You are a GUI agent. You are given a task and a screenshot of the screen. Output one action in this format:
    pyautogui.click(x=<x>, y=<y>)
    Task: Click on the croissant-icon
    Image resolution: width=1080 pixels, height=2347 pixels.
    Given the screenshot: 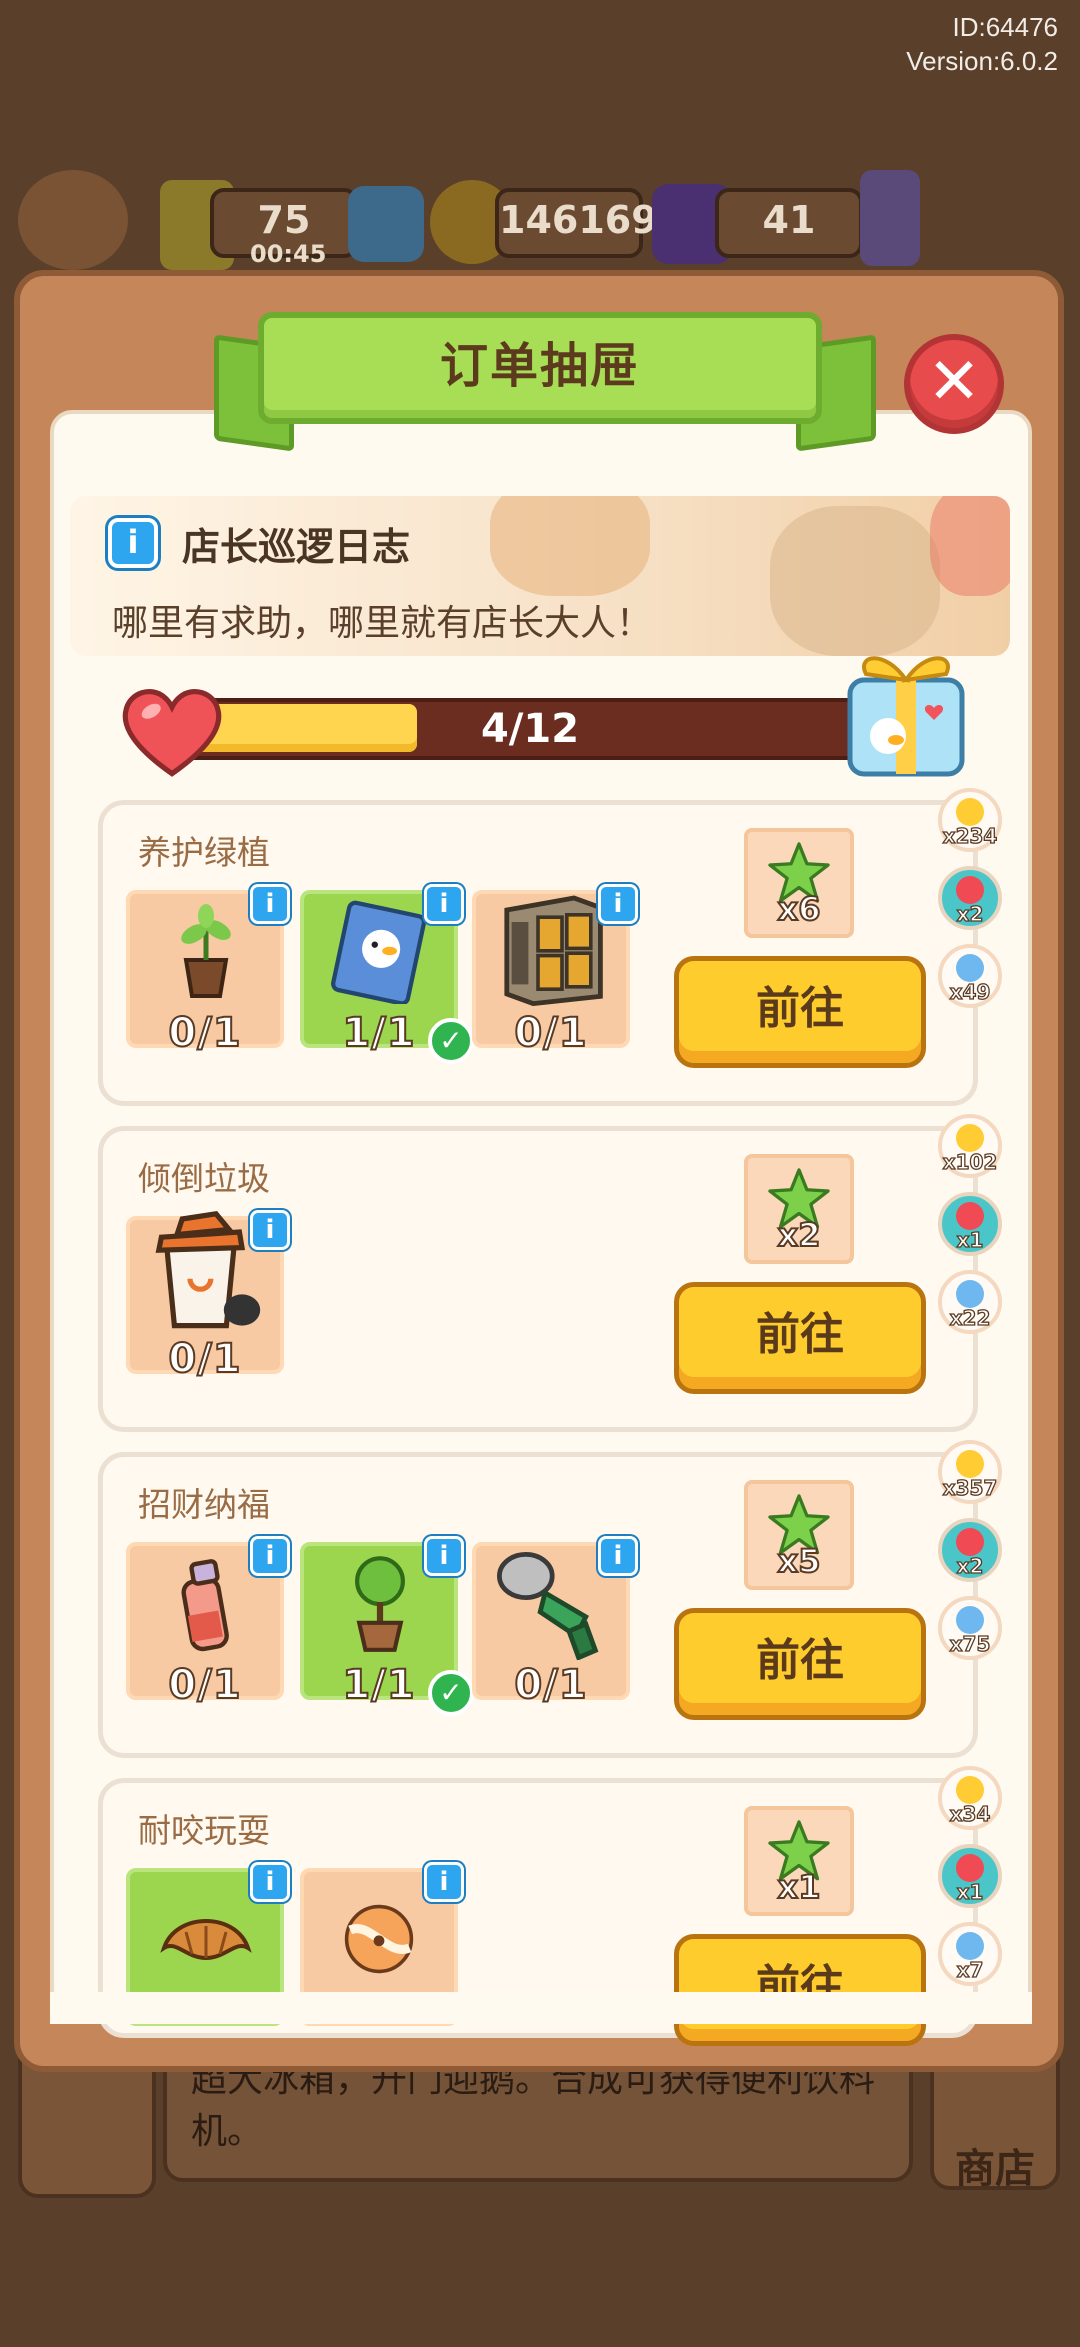 What is the action you would take?
    pyautogui.click(x=206, y=1940)
    